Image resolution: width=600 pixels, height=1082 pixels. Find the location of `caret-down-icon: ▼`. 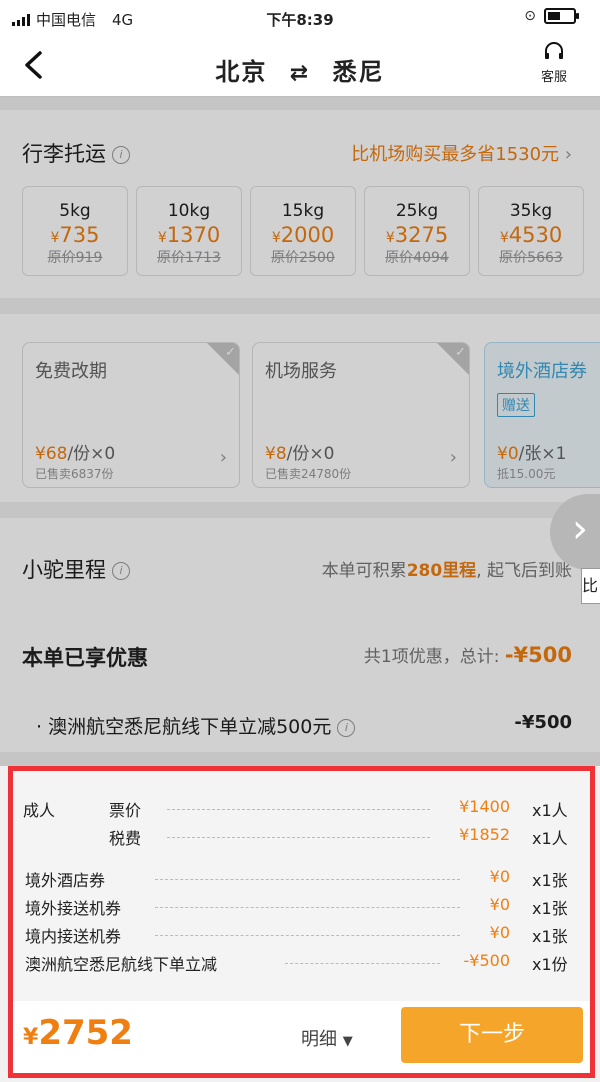

caret-down-icon: ▼ is located at coordinates (347, 1041).